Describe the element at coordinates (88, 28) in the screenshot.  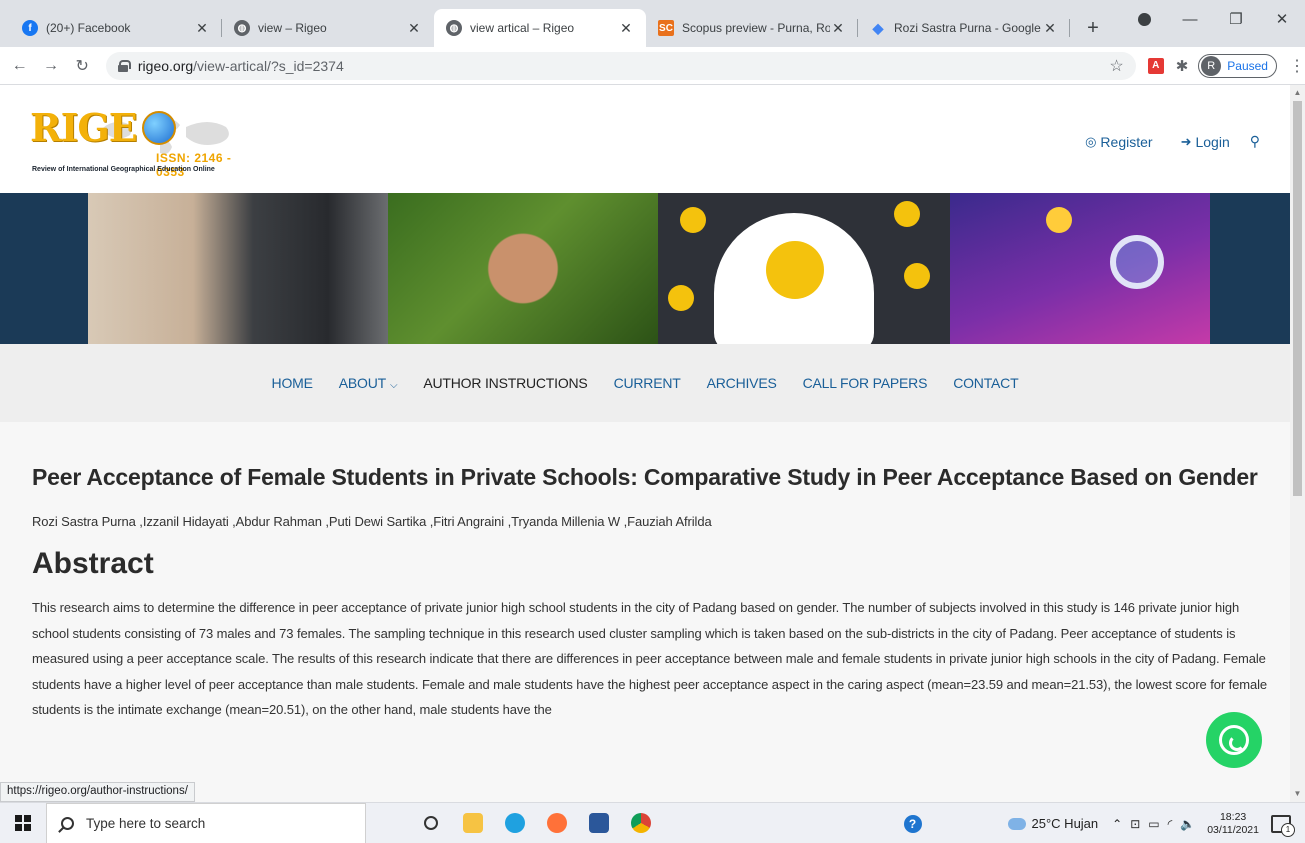
I see `tab-title: (20+) Facebook` at that location.